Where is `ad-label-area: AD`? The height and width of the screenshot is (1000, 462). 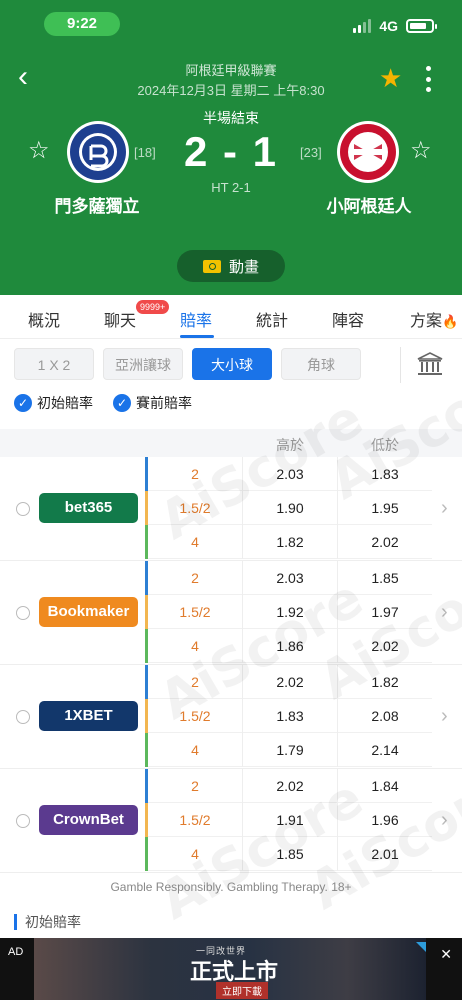 ad-label-area: AD is located at coordinates (17, 969).